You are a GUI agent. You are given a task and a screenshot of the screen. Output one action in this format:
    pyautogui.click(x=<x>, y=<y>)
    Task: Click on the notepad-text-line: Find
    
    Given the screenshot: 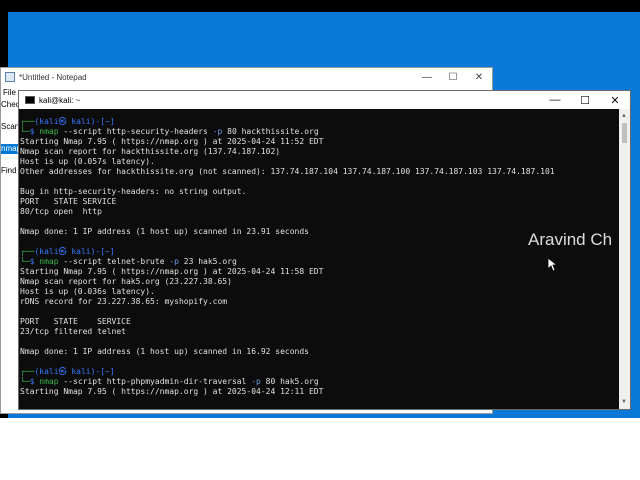 What is the action you would take?
    pyautogui.click(x=9, y=171)
    